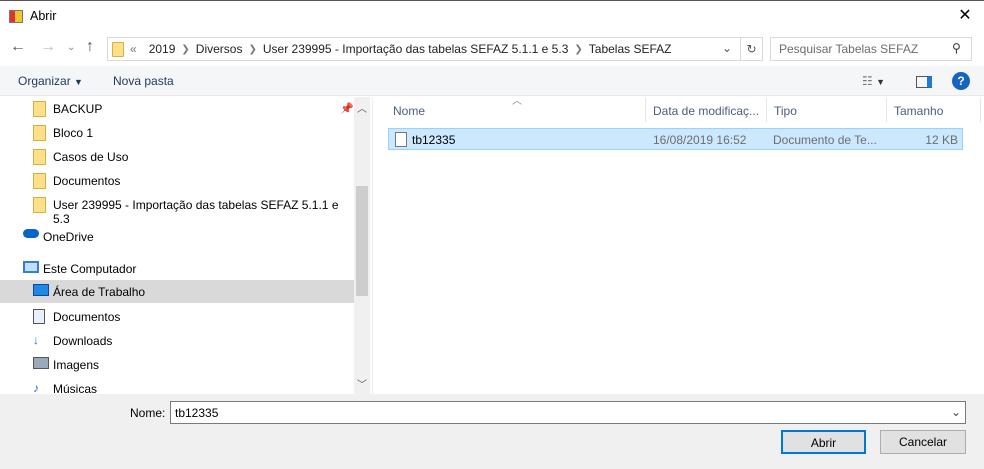 Image resolution: width=984 pixels, height=469 pixels. What do you see at coordinates (871, 49) in the screenshot?
I see `search-input: Pesquisar Tabelas SEFAZ` at bounding box center [871, 49].